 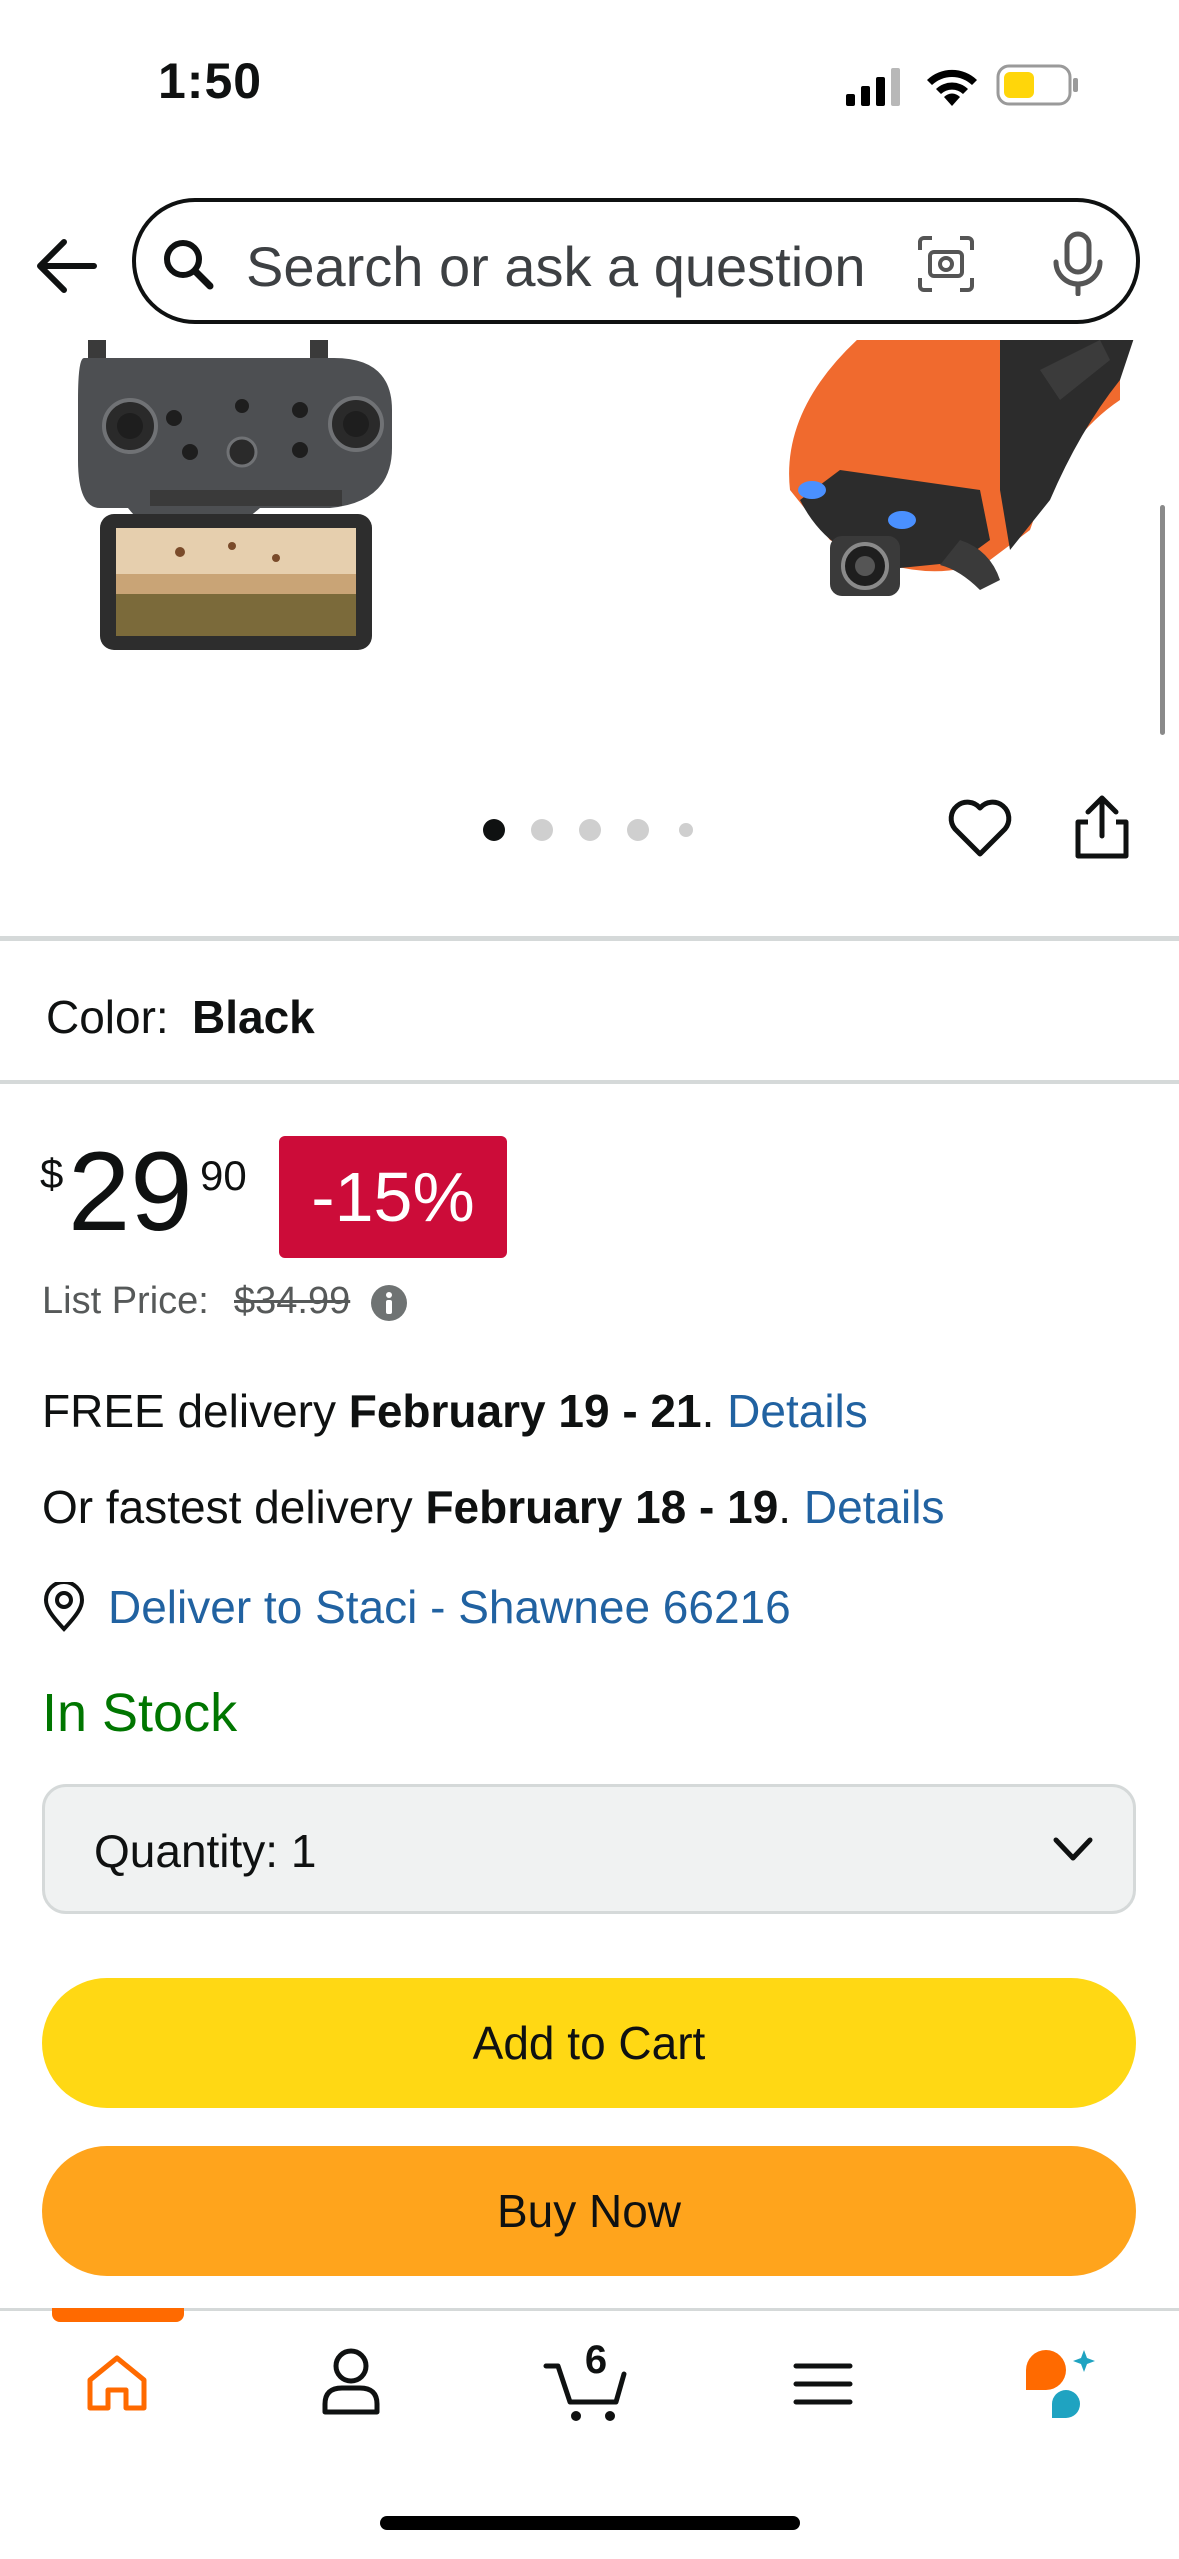 I want to click on home-indicator, so click(x=590, y=2523).